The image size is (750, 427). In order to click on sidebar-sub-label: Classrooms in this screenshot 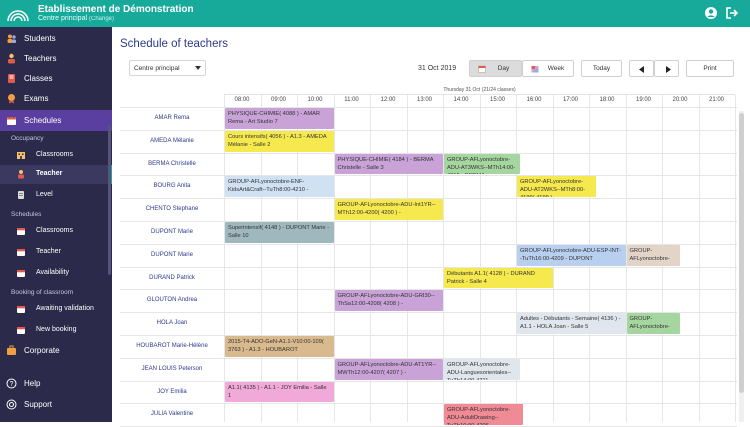, I will do `click(54, 230)`.